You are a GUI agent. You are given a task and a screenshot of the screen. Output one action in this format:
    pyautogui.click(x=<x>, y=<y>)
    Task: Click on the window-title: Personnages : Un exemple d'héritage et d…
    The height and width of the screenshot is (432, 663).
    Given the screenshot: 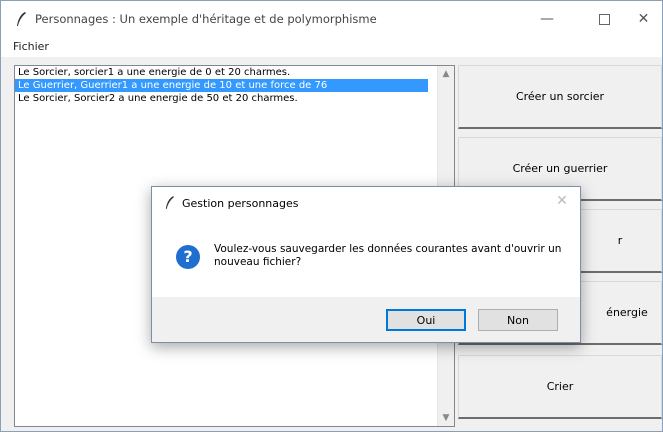 What is the action you would take?
    pyautogui.click(x=206, y=19)
    